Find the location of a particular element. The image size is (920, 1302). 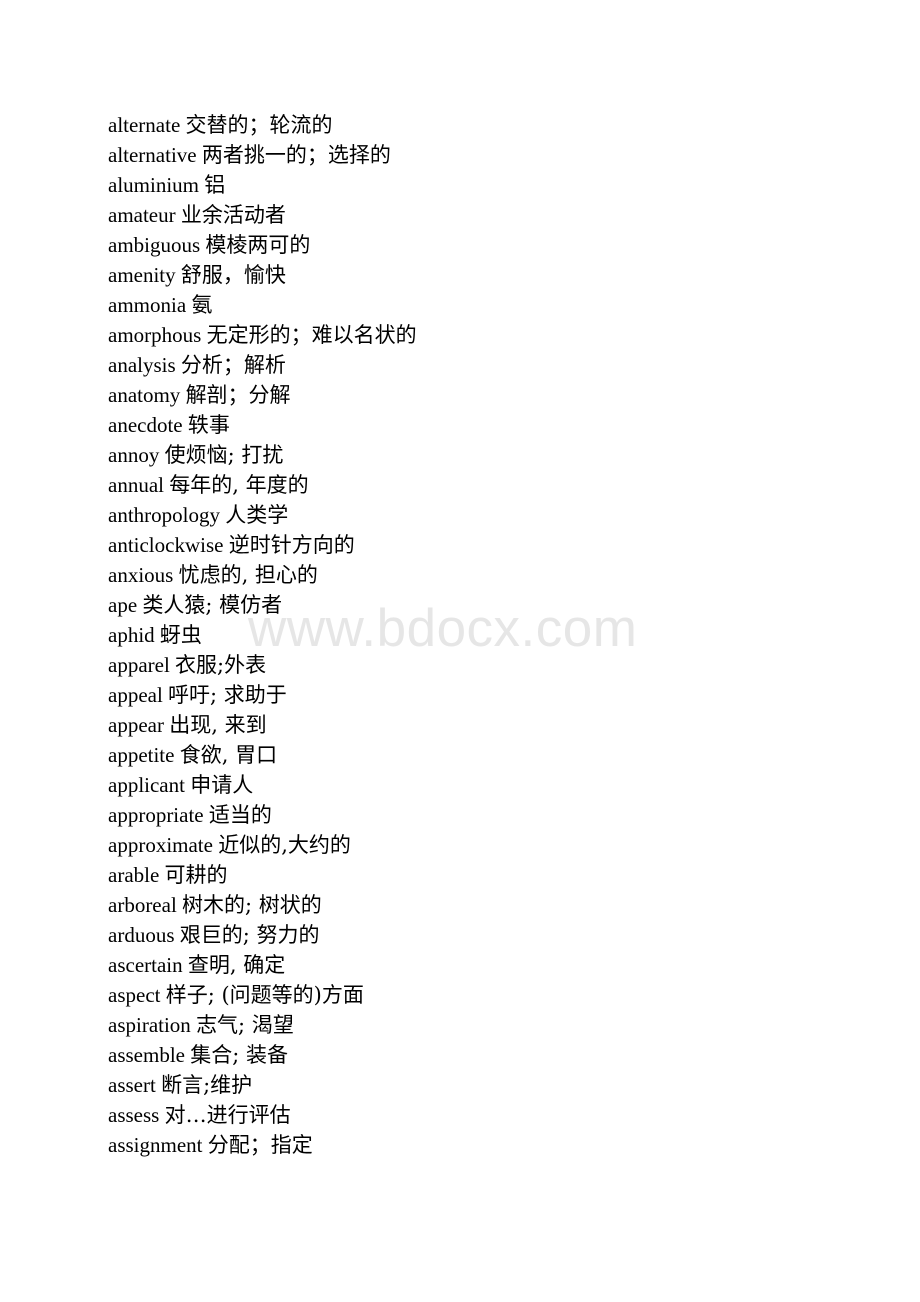

entry-term: alternate is located at coordinates (144, 125).